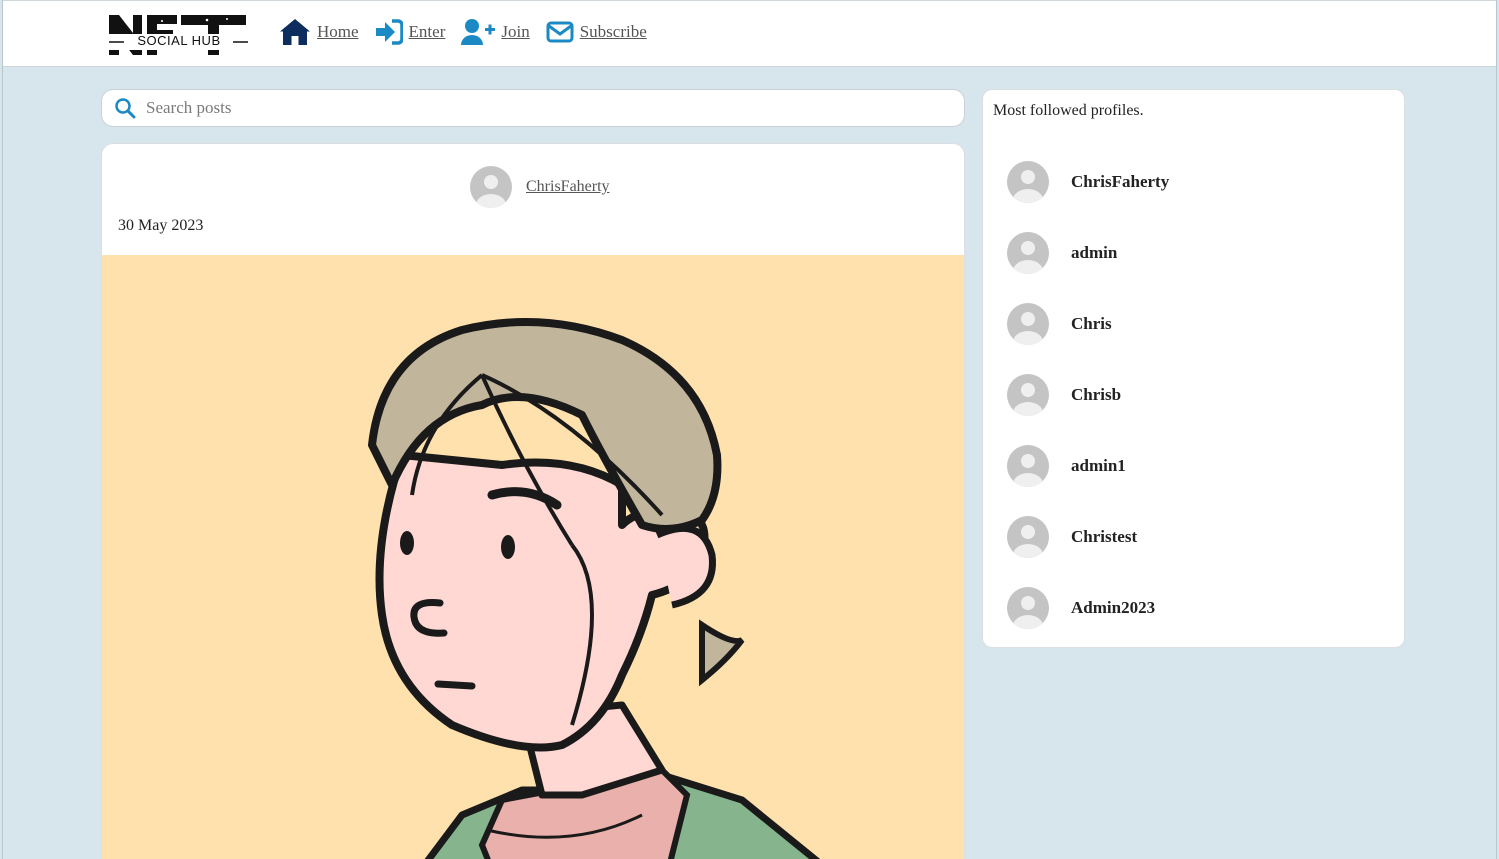 Image resolution: width=1499 pixels, height=859 pixels. I want to click on home-icon, so click(295, 32).